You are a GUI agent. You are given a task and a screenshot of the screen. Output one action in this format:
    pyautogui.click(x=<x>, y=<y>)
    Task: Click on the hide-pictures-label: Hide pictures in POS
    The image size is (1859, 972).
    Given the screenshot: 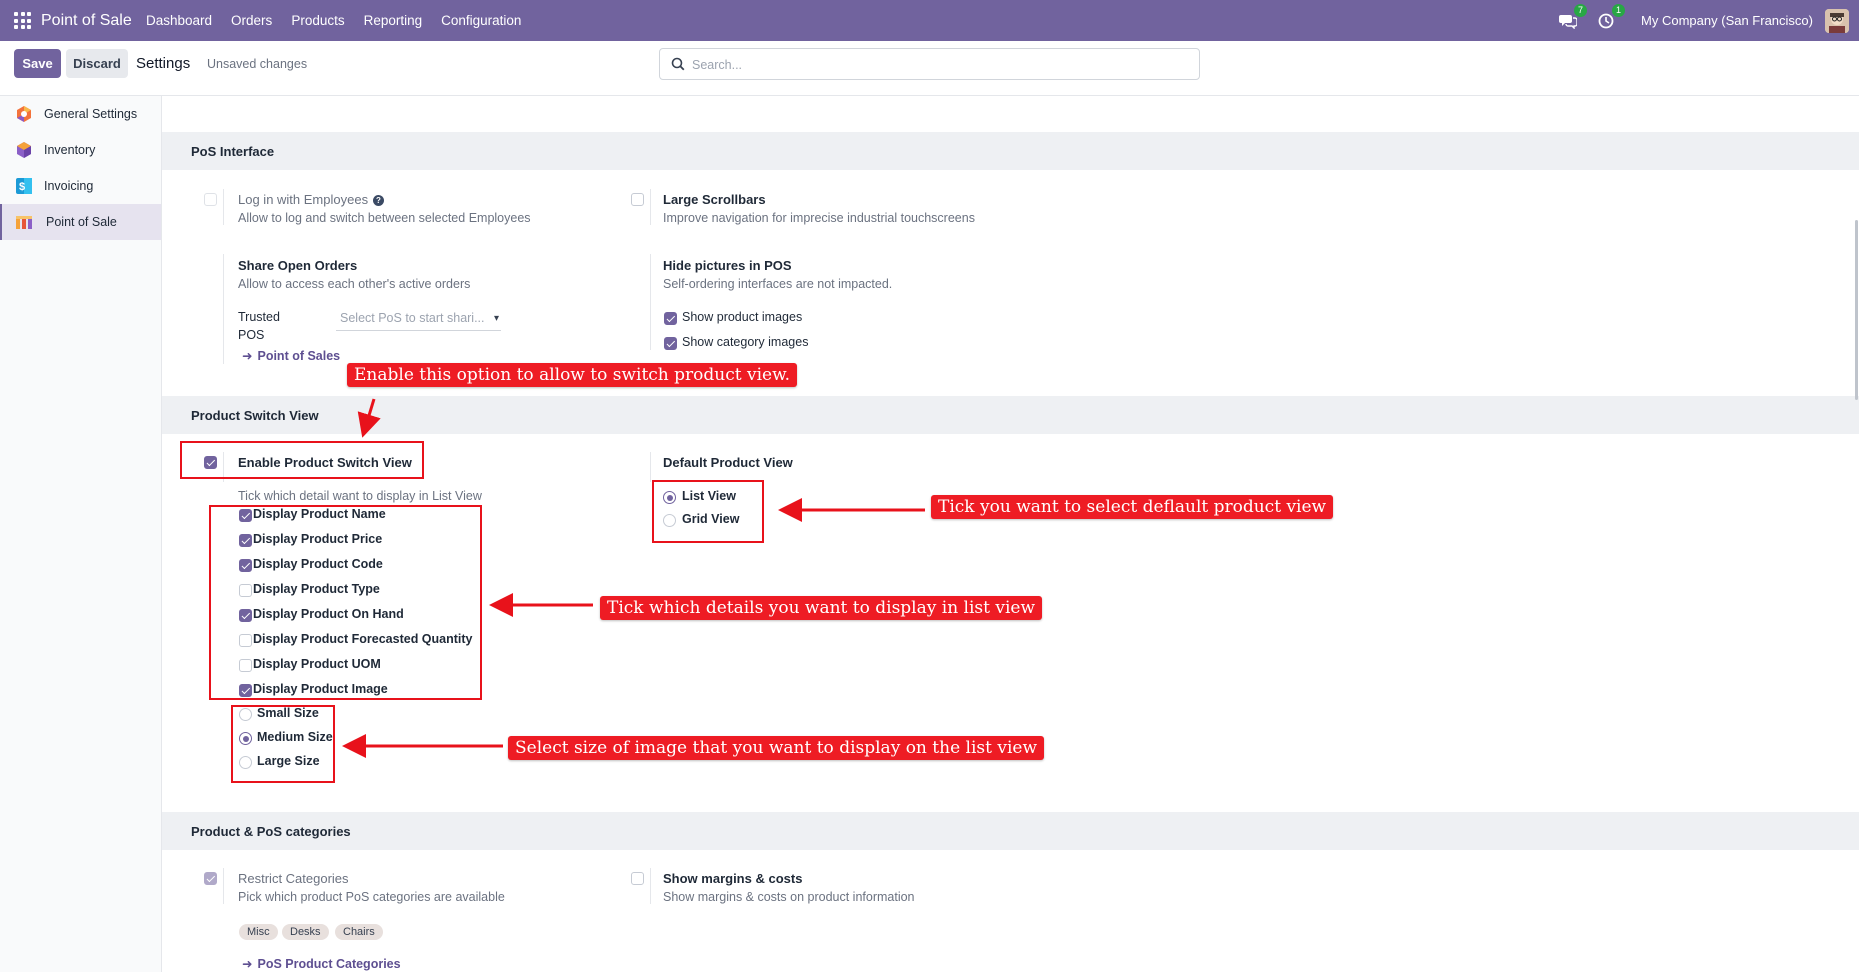 What is the action you would take?
    pyautogui.click(x=727, y=265)
    